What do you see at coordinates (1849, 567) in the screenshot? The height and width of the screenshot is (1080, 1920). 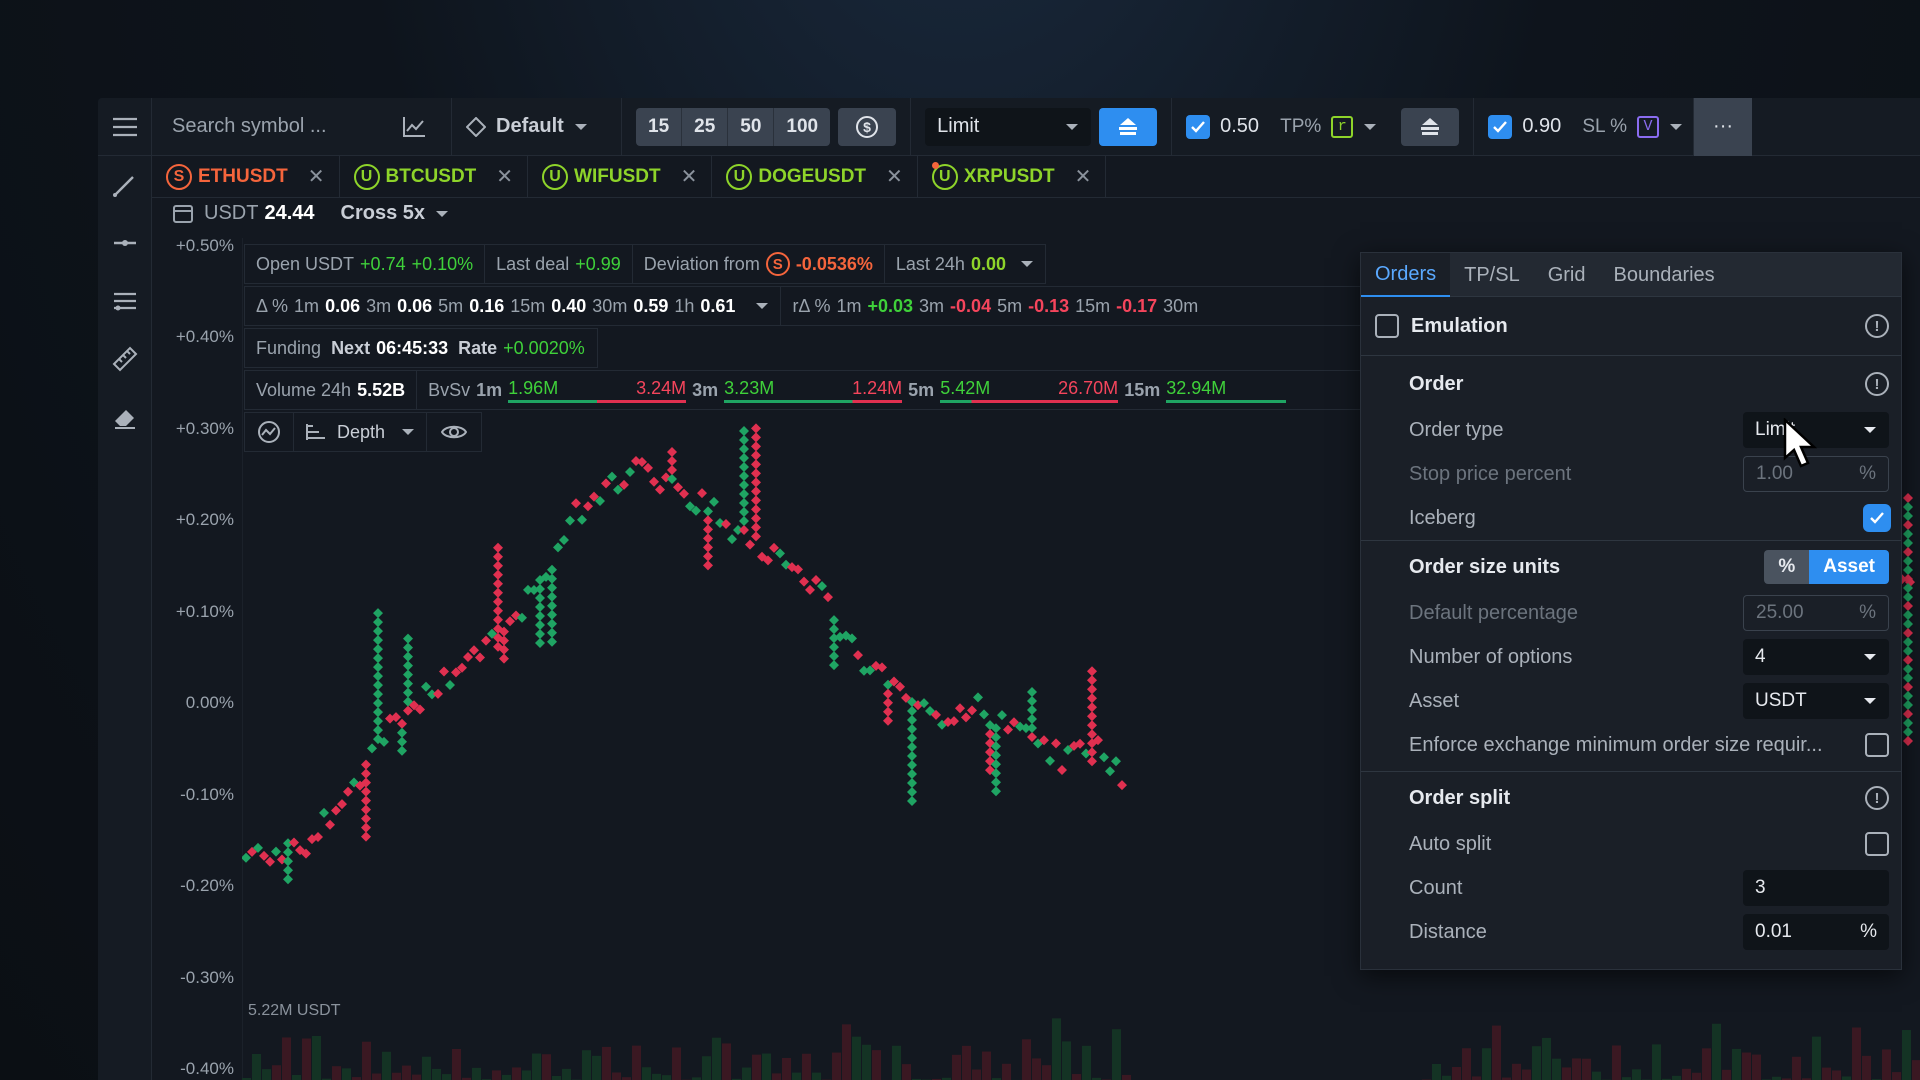 I see `size-unit-asset: Asset` at bounding box center [1849, 567].